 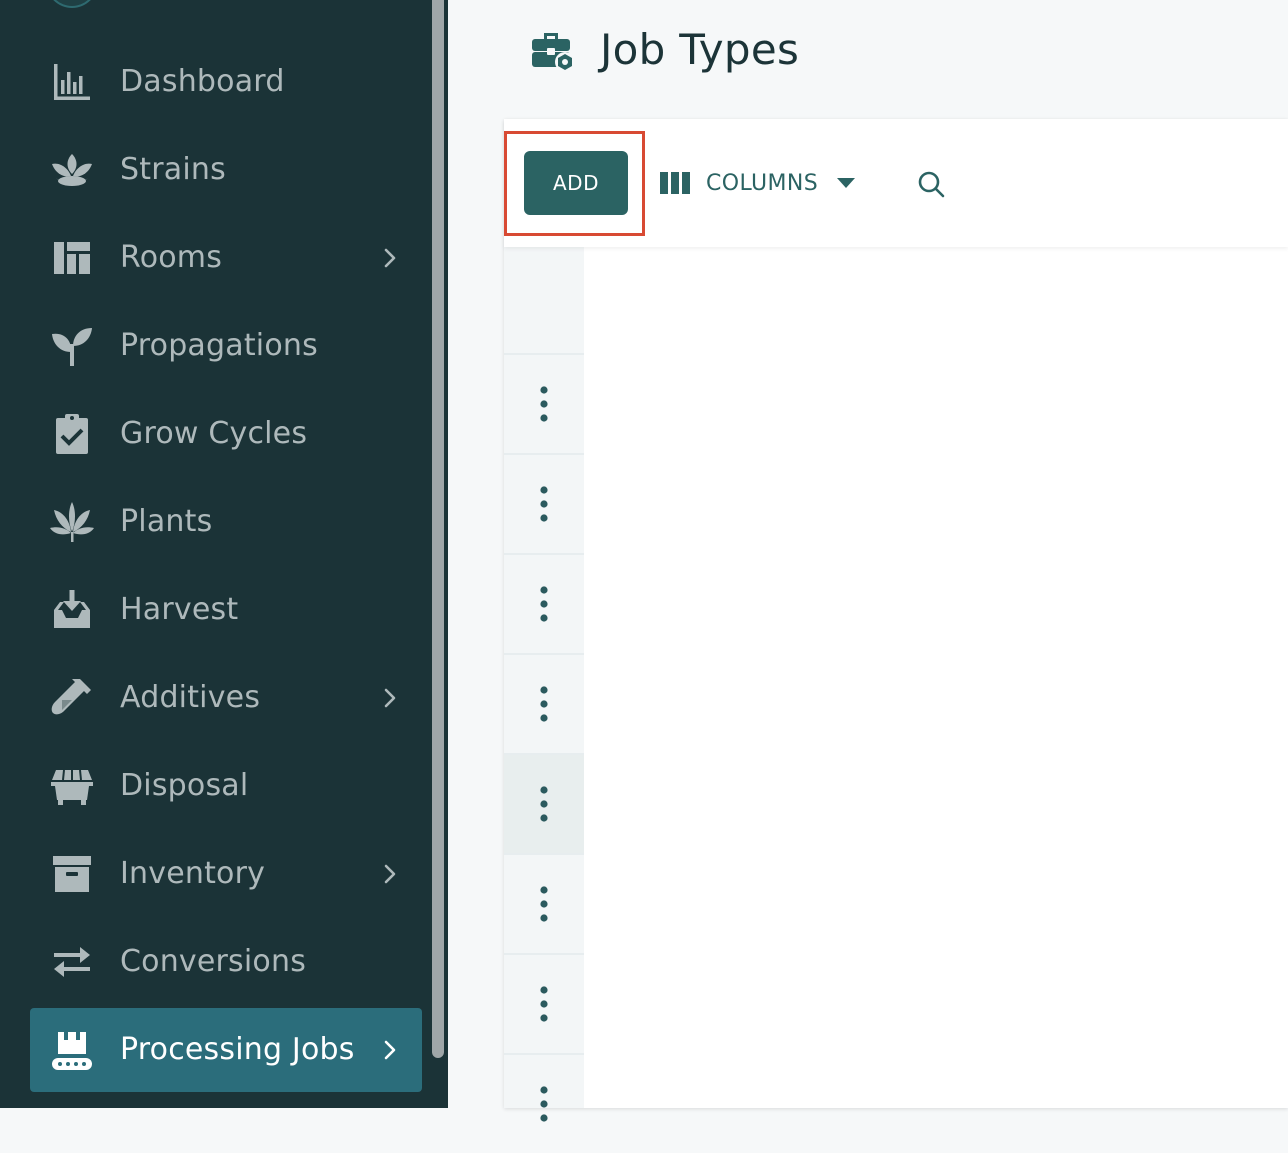 I want to click on sidebar-item-label: Harvest, so click(x=179, y=609).